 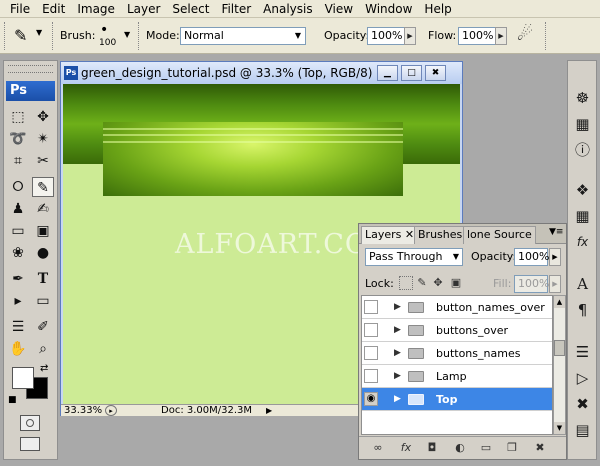 What do you see at coordinates (111, 410) in the screenshot?
I see `status-menu-icon: ▸` at bounding box center [111, 410].